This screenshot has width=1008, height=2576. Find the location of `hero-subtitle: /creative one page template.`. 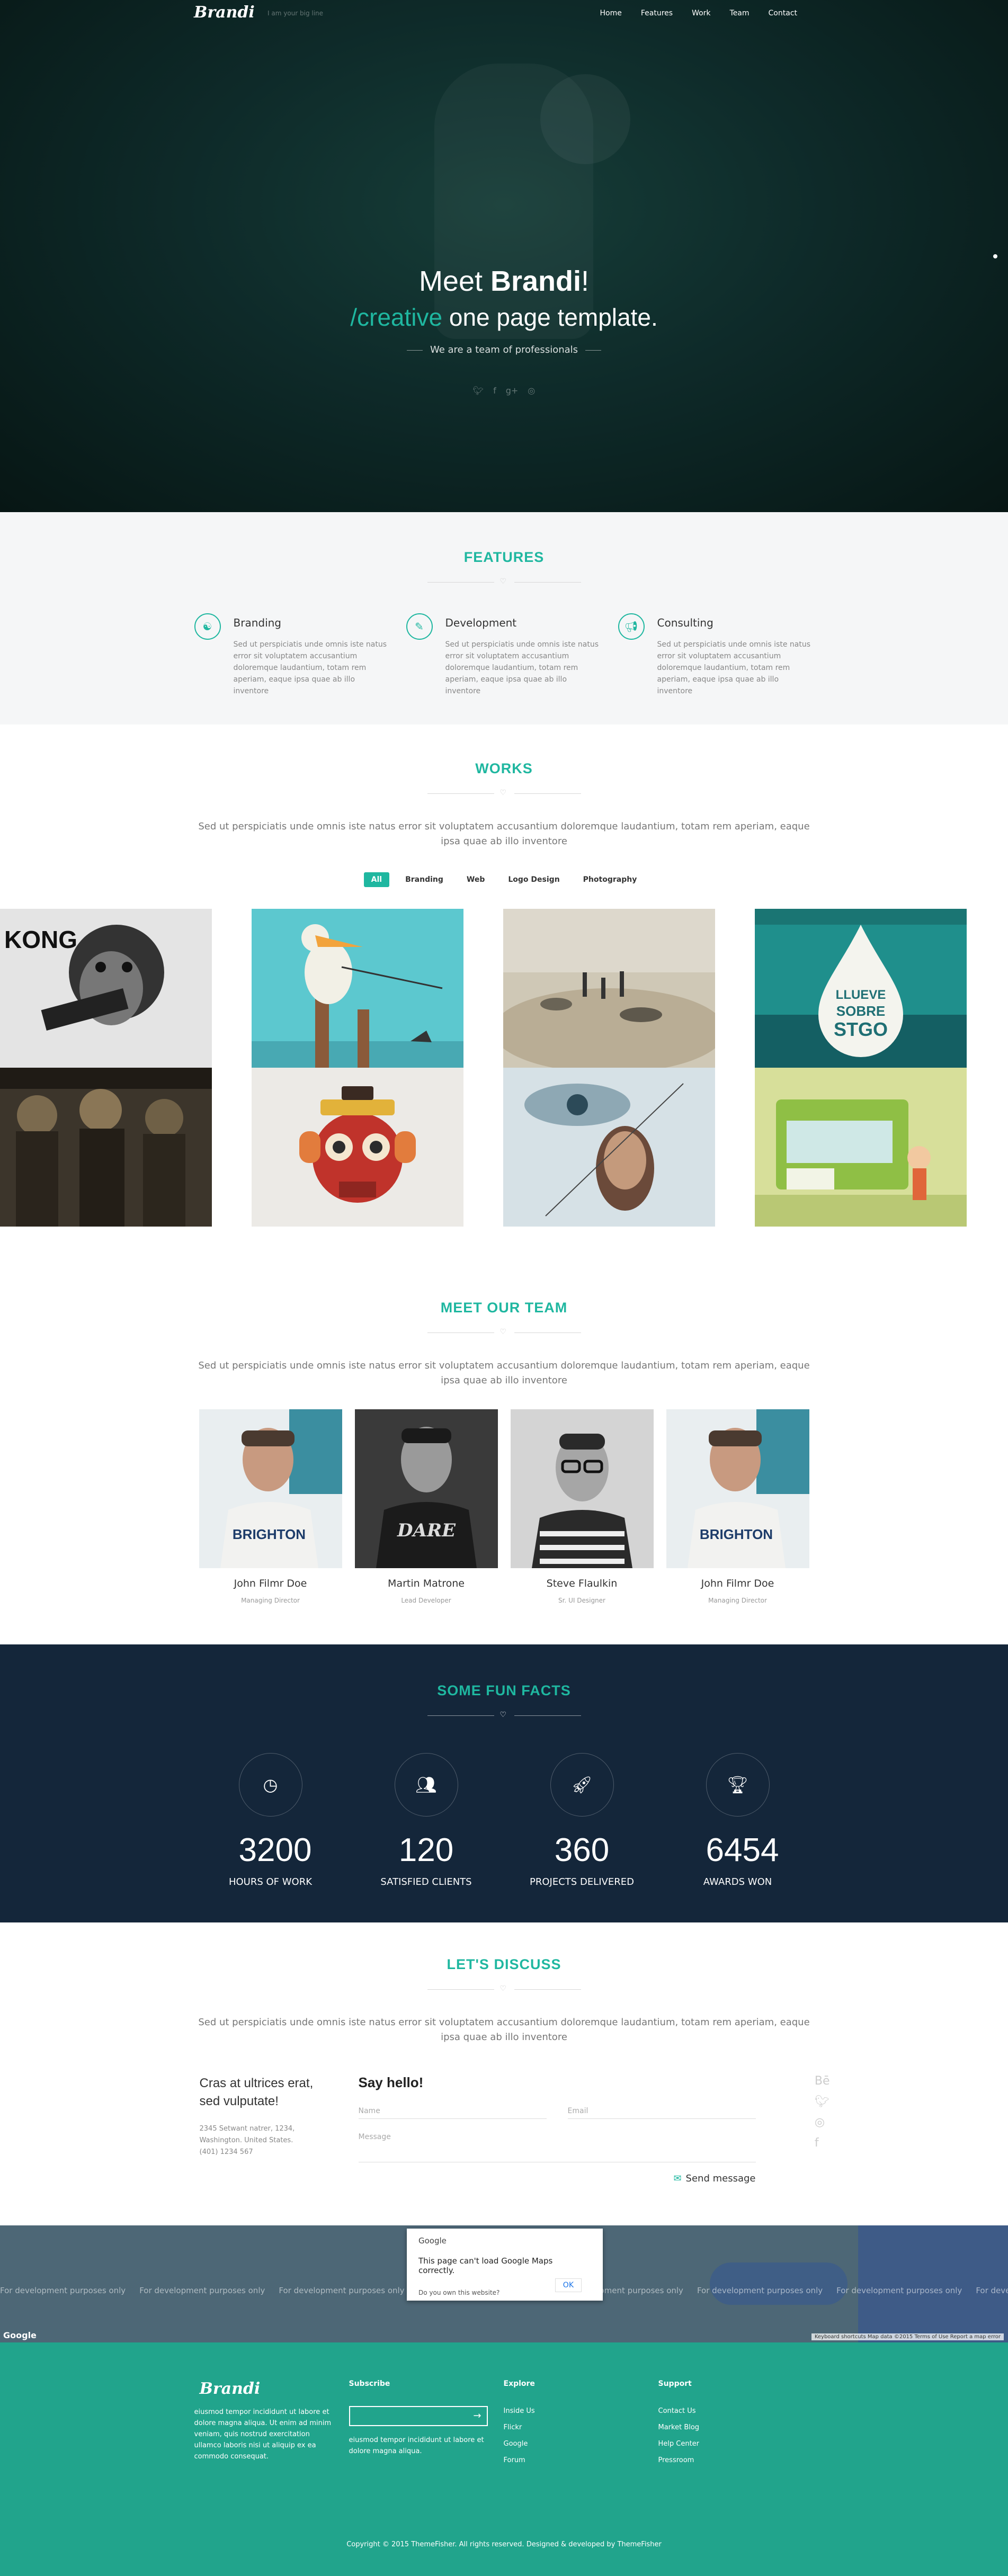

hero-subtitle: /creative one page template. is located at coordinates (504, 317).